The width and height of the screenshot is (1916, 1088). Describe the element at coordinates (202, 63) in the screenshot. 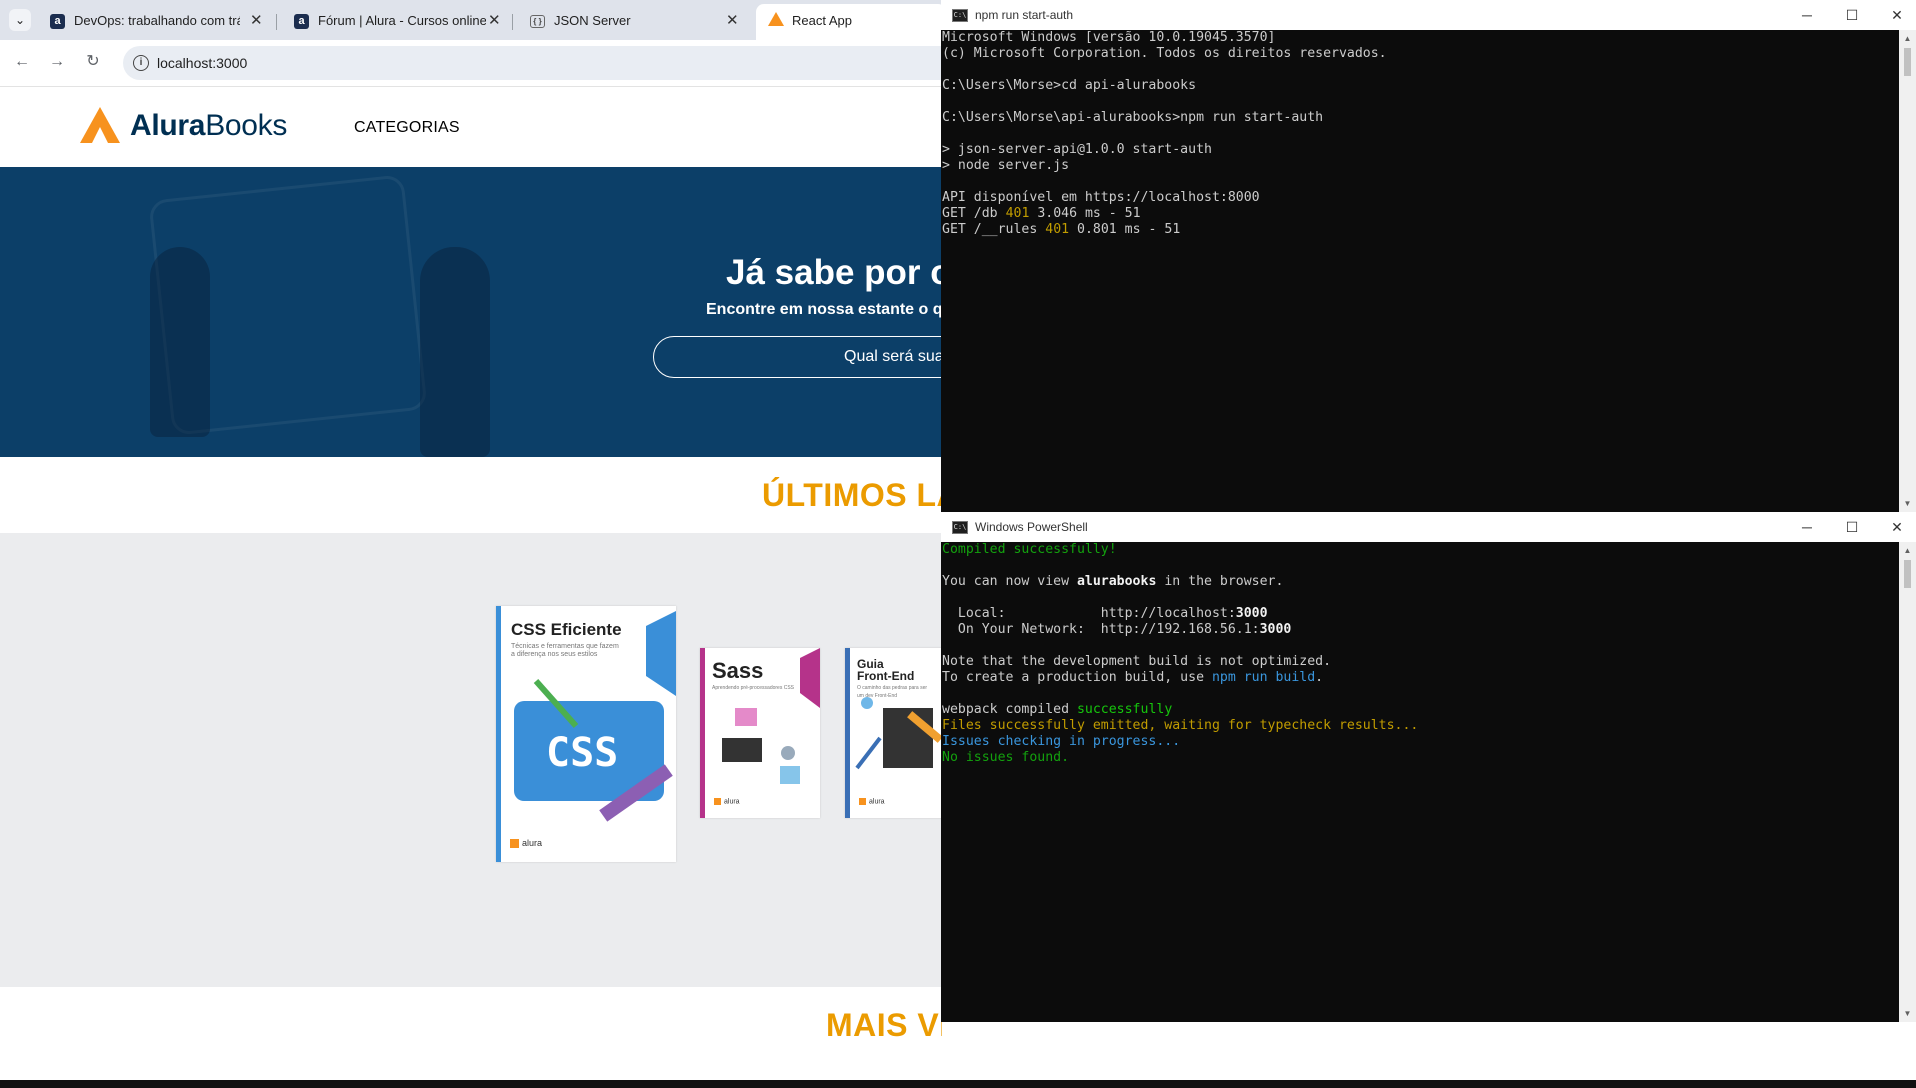

I see `url-text: localhost:3000` at that location.